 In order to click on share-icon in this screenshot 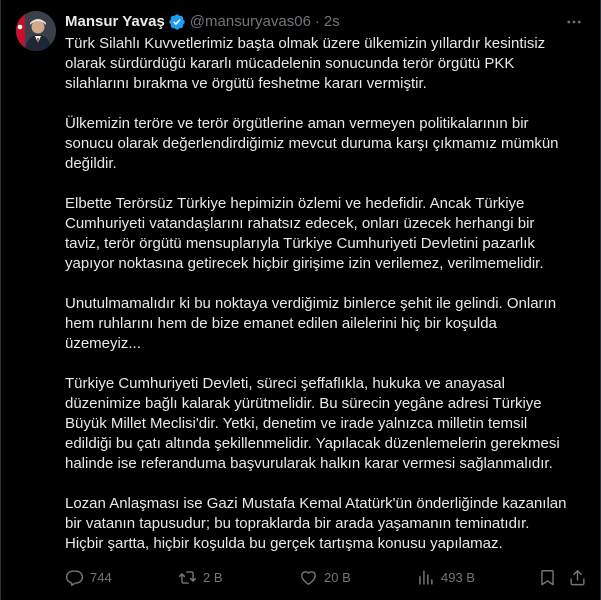, I will do `click(577, 577)`.